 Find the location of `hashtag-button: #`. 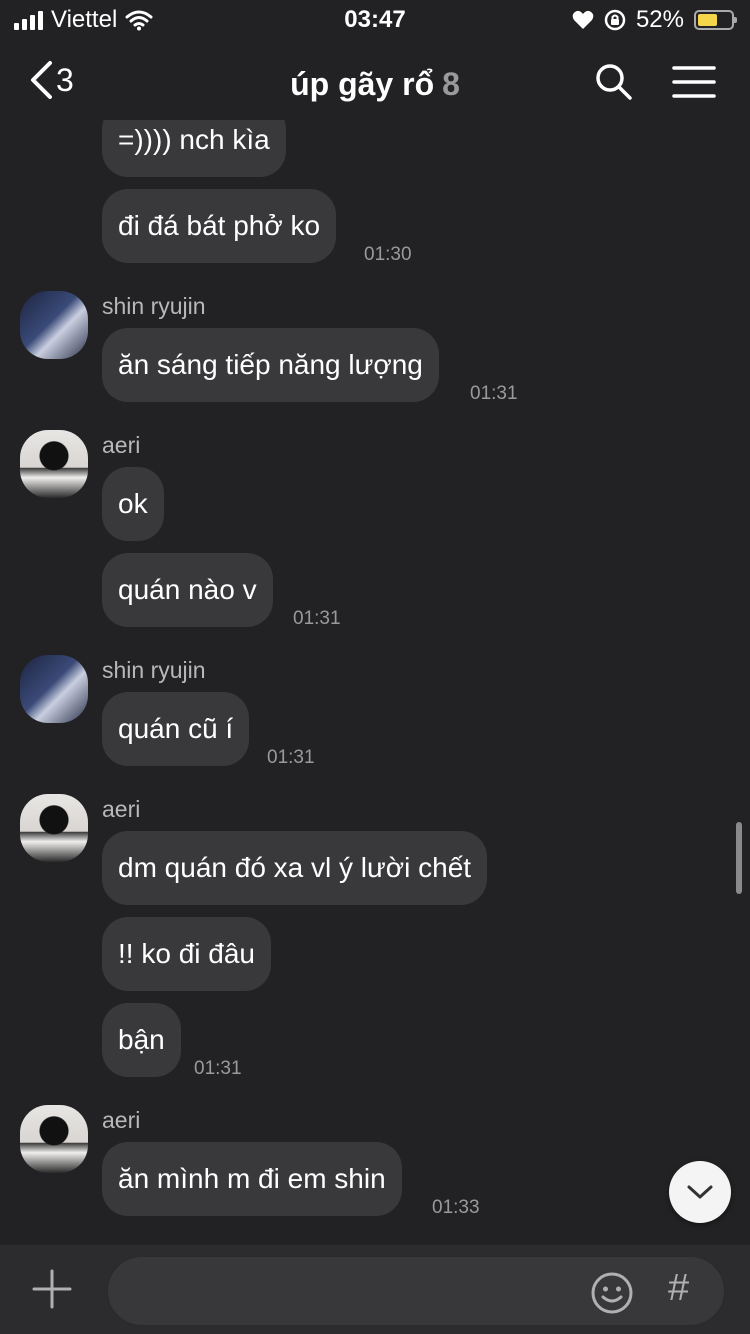

hashtag-button: # is located at coordinates (678, 1288).